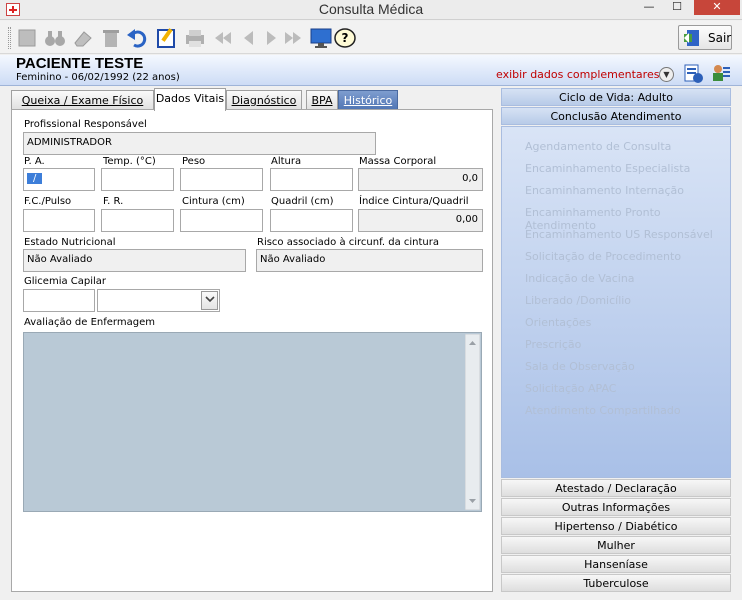 The image size is (742, 600). What do you see at coordinates (666, 74) in the screenshot?
I see `expand-chevron-icon: ▼` at bounding box center [666, 74].